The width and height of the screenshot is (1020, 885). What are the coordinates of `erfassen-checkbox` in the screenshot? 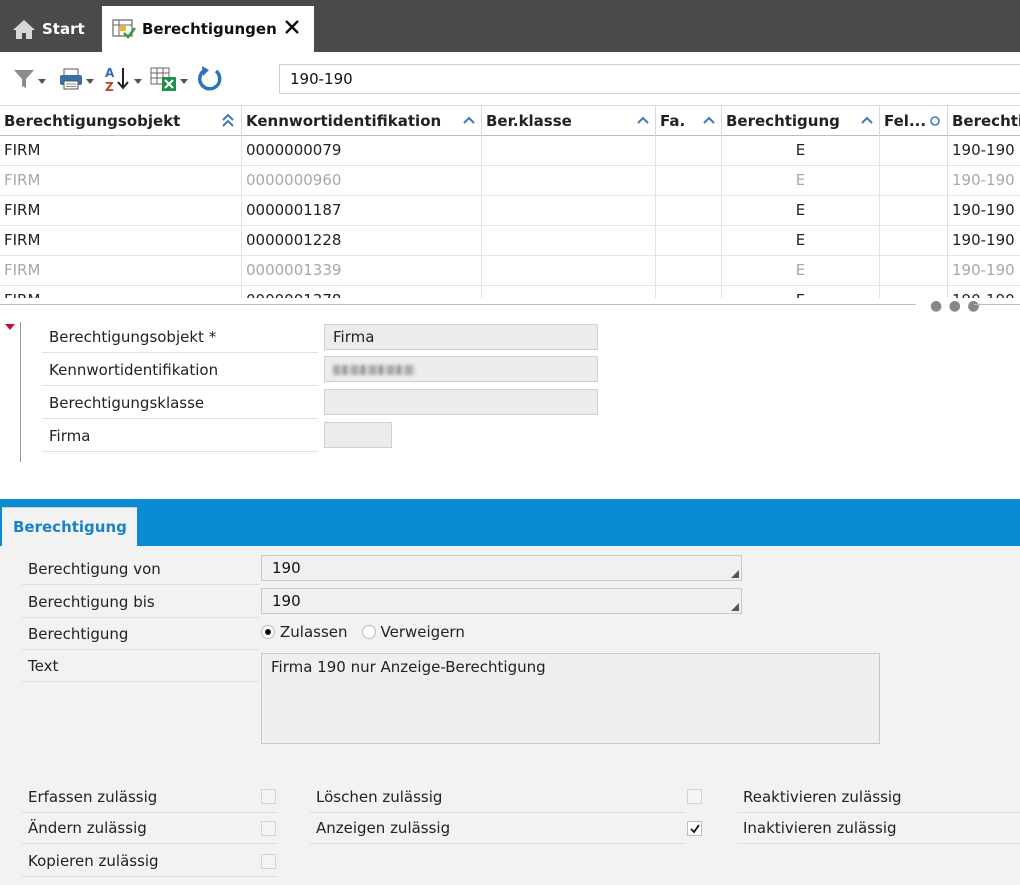 It's located at (268, 796).